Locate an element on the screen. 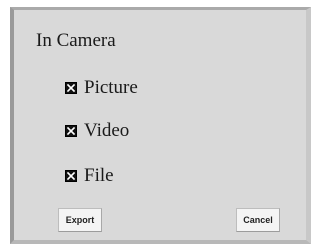 The height and width of the screenshot is (248, 321). cancel-button: Cancel is located at coordinates (258, 220).